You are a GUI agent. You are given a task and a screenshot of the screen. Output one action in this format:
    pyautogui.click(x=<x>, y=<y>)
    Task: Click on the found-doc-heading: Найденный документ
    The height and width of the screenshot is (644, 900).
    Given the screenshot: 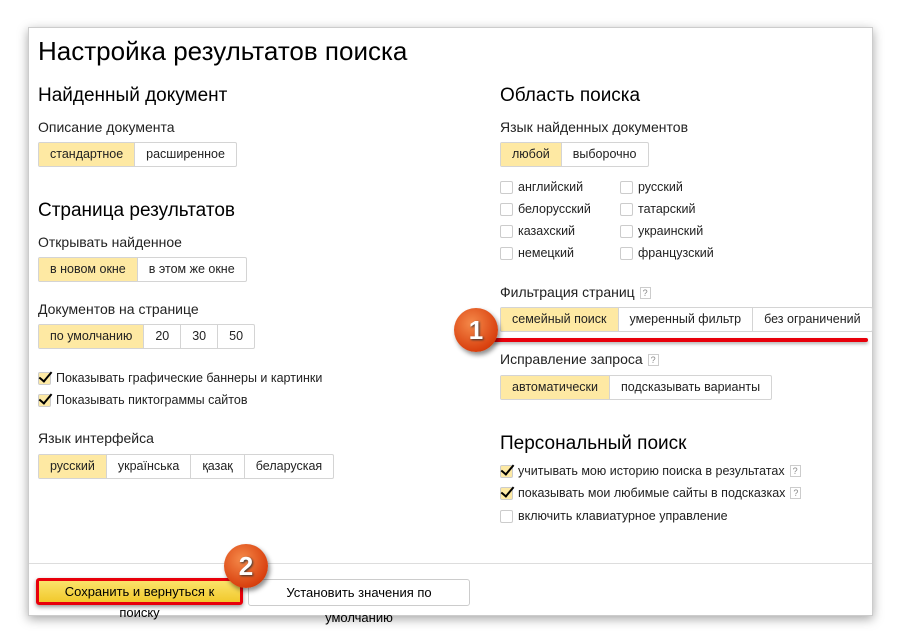 What is the action you would take?
    pyautogui.click(x=133, y=95)
    